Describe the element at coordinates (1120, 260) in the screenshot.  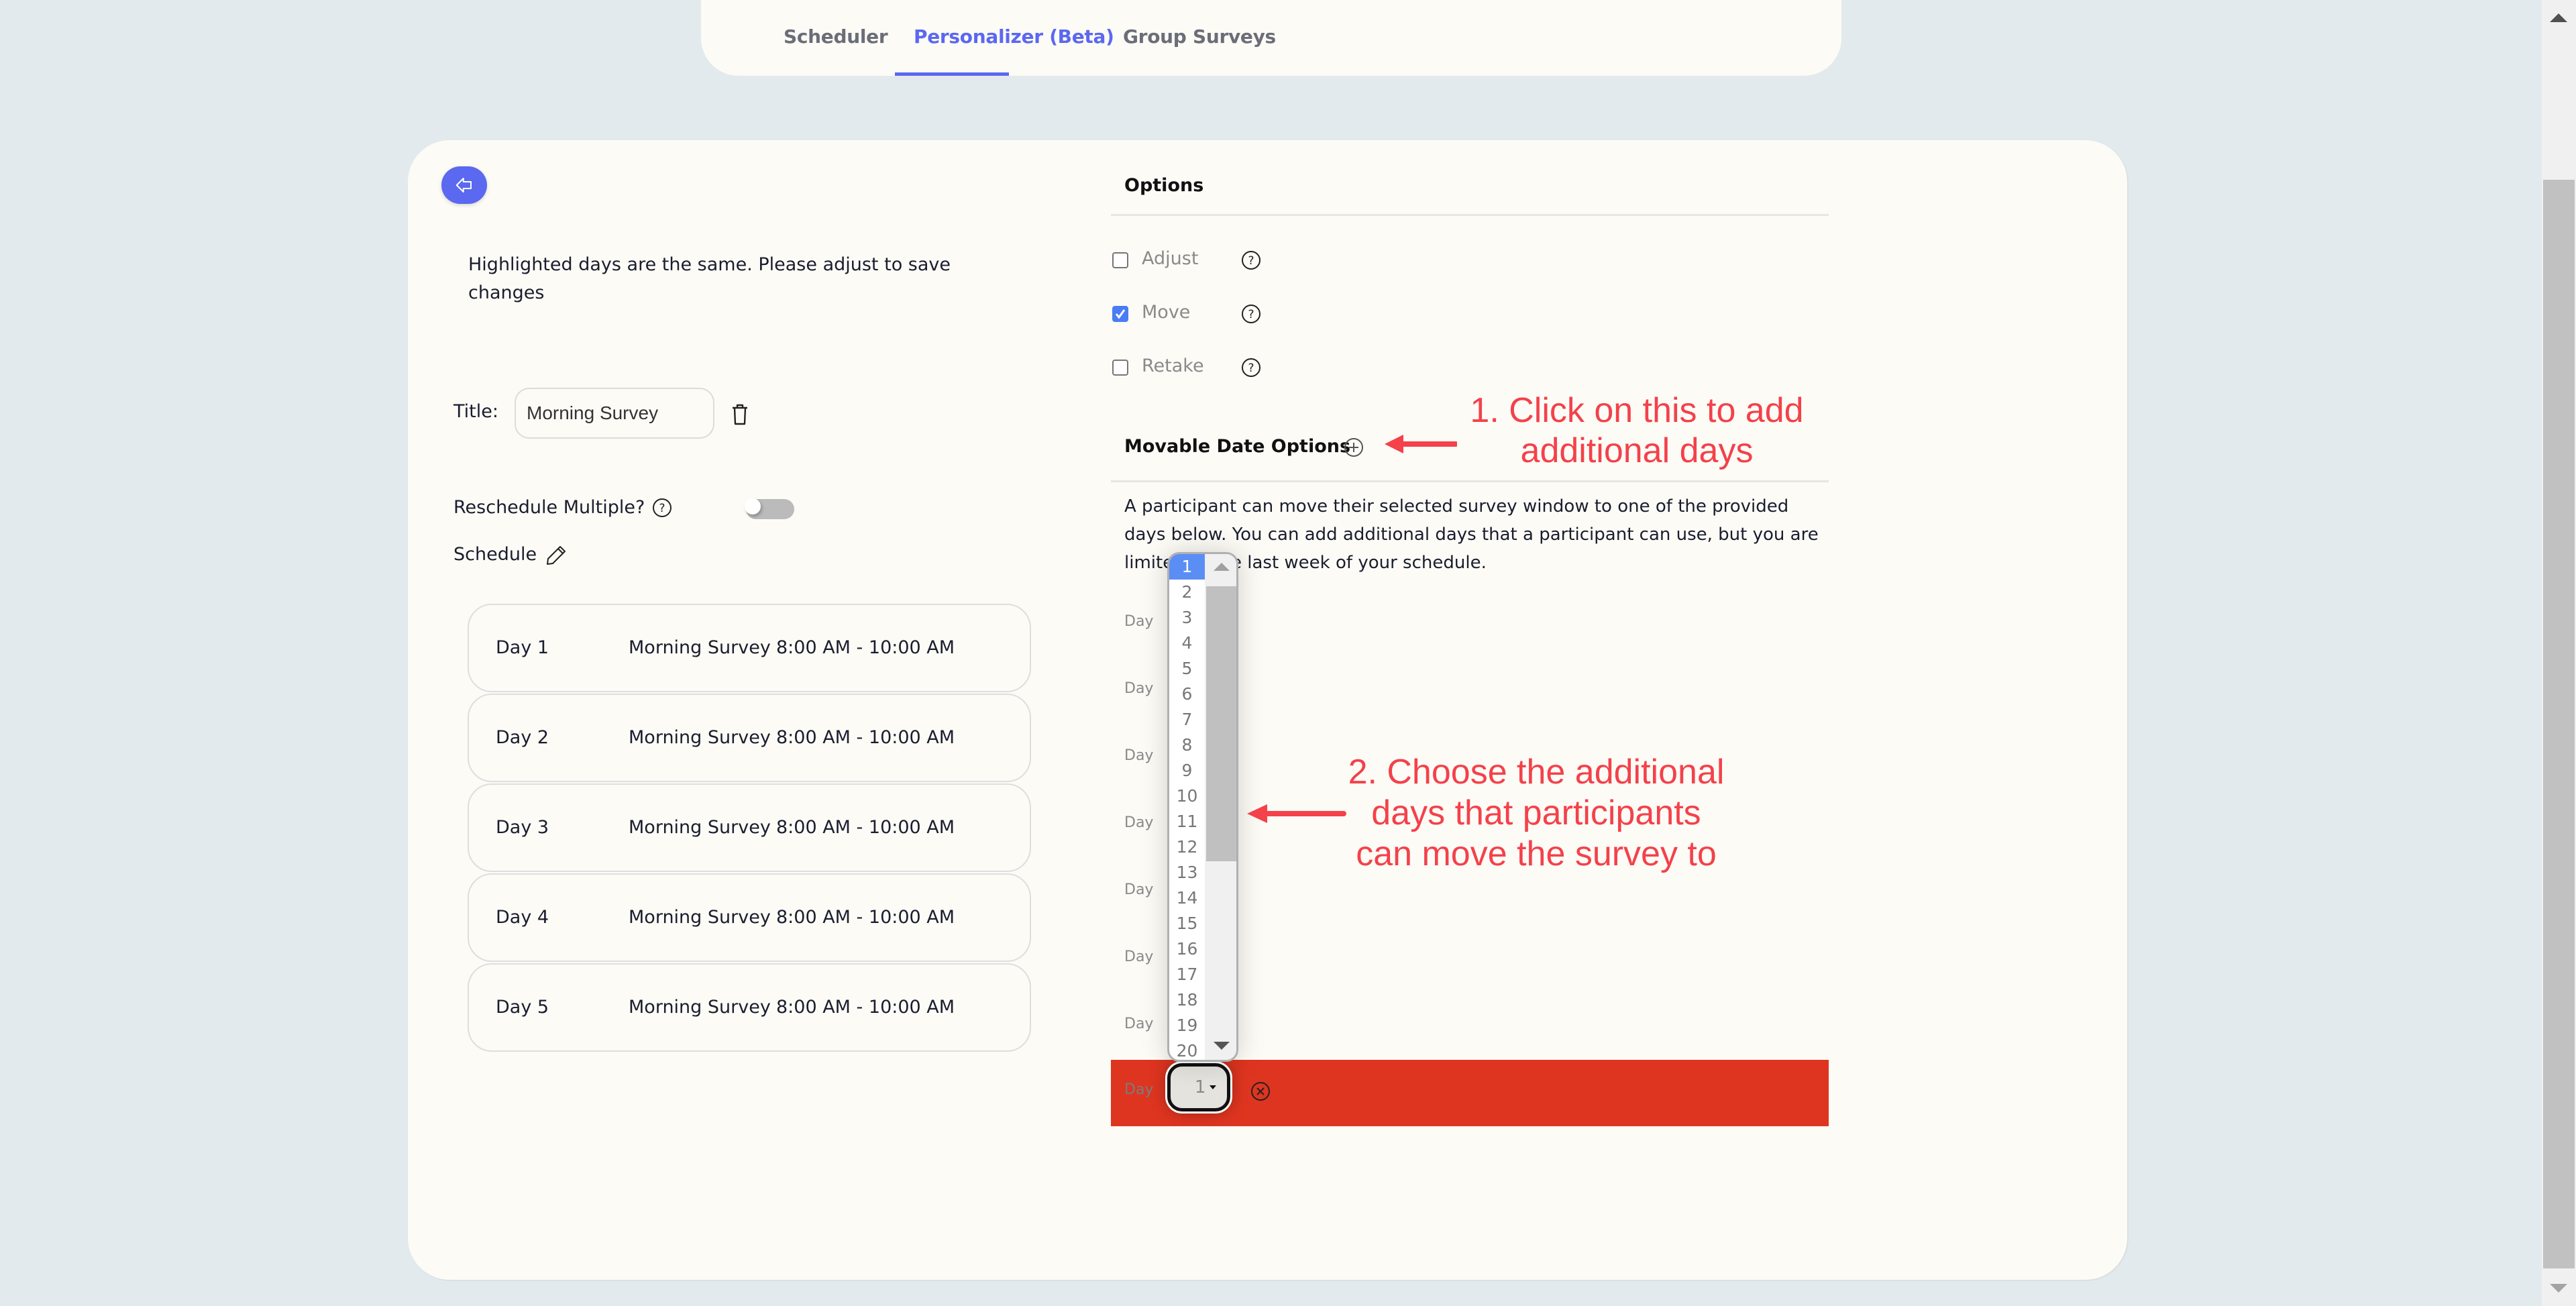
I see `adjust-checkbox` at that location.